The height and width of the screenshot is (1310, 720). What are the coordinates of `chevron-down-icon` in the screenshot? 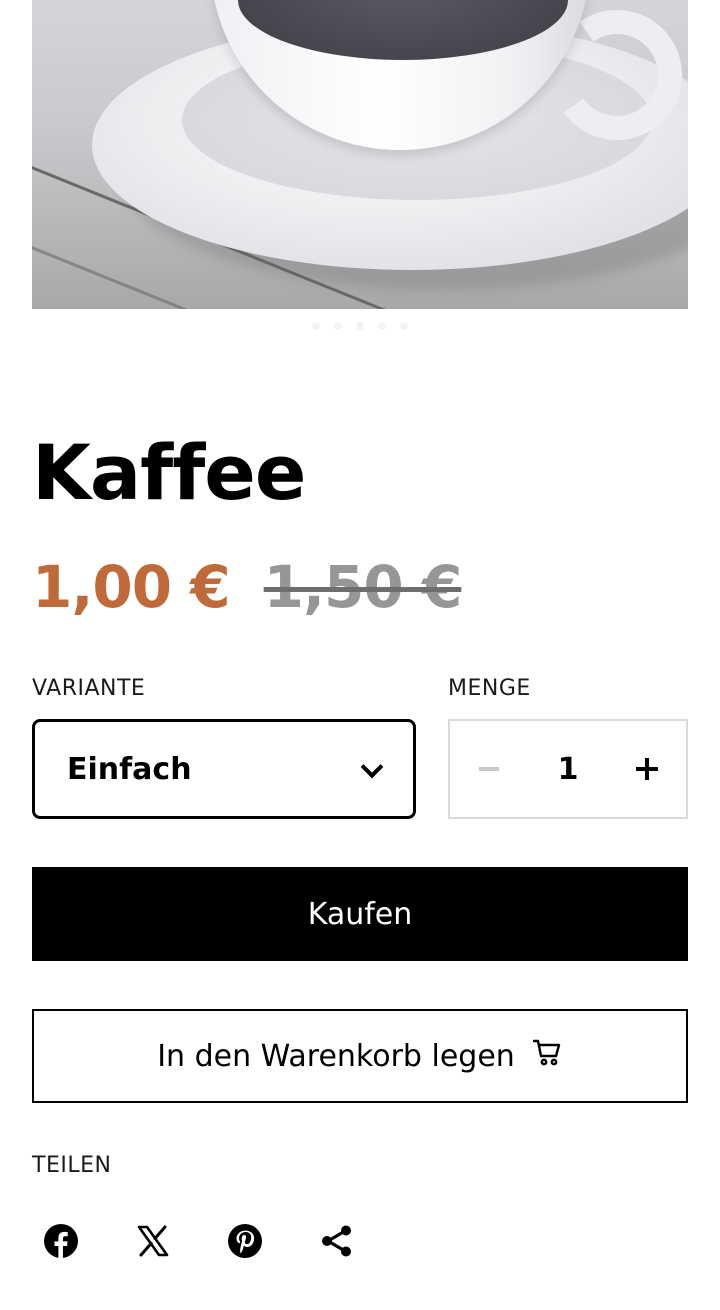 It's located at (371, 769).